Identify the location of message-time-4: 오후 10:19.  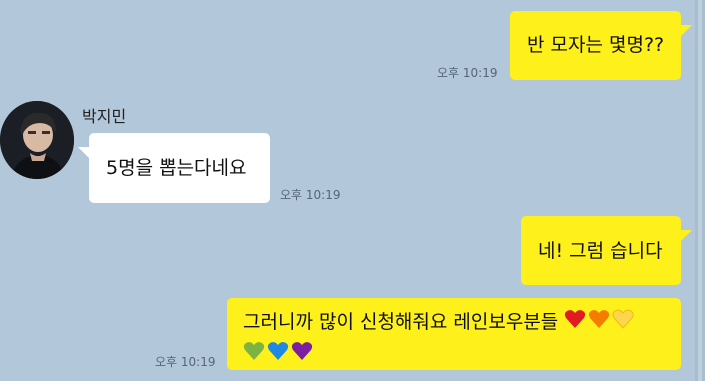
(185, 362).